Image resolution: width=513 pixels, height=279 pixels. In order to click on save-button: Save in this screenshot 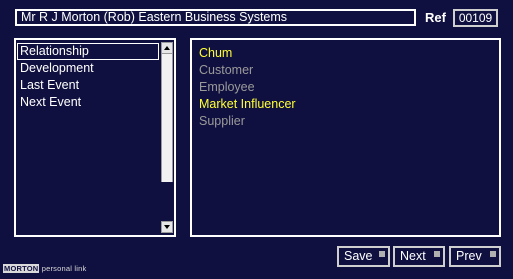, I will do `click(363, 256)`.